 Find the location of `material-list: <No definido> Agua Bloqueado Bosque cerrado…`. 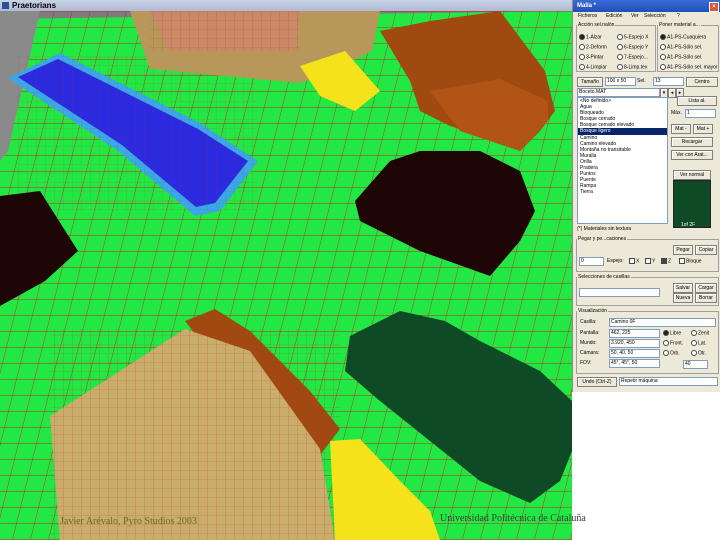

material-list: <No definido> Agua Bloqueado Bosque cerrado… is located at coordinates (622, 160).